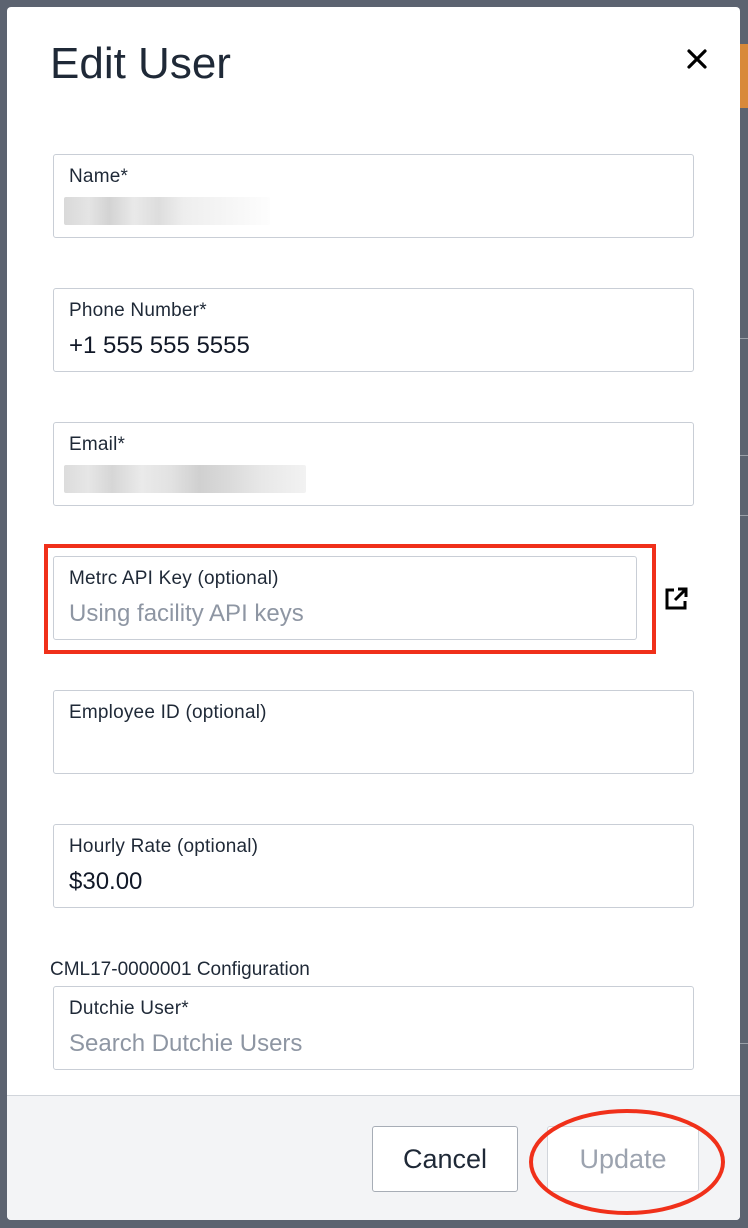 The width and height of the screenshot is (748, 1228). What do you see at coordinates (164, 846) in the screenshot?
I see `hourly-rate-field-label: Hourly Rate (optional)` at bounding box center [164, 846].